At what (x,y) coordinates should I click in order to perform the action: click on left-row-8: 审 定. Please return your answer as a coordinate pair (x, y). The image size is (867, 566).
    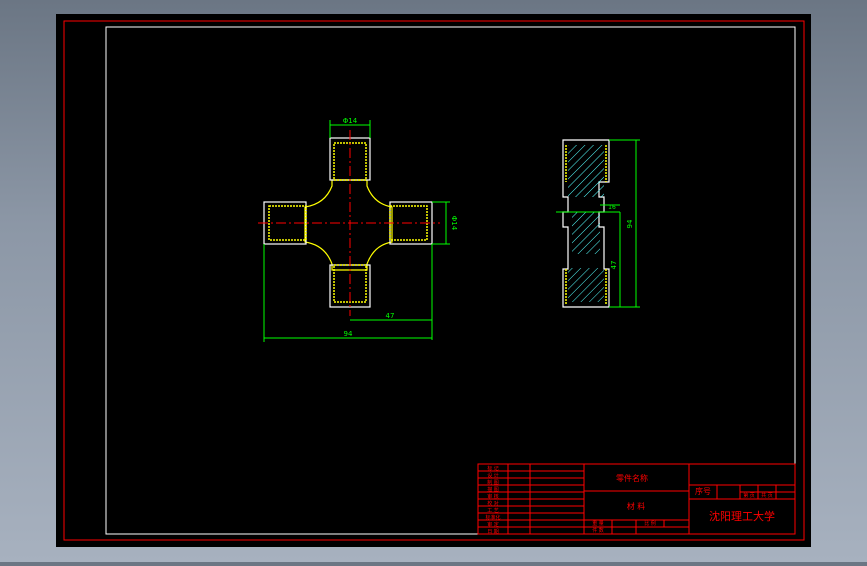
    Looking at the image, I should click on (493, 524).